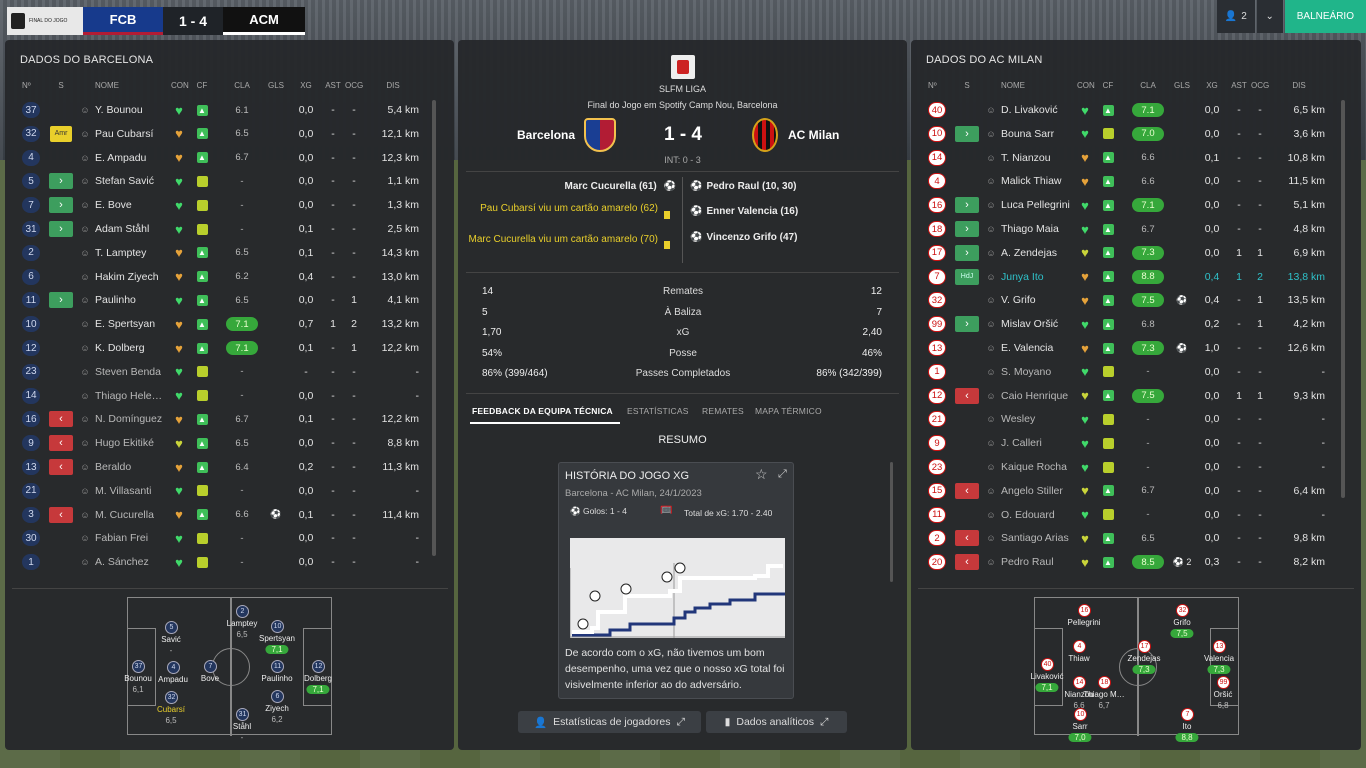 The height and width of the screenshot is (768, 1366). What do you see at coordinates (222, 396) in the screenshot?
I see `table-row: 14 ☺ Thiago Hele… ♥ -0,0- - -` at bounding box center [222, 396].